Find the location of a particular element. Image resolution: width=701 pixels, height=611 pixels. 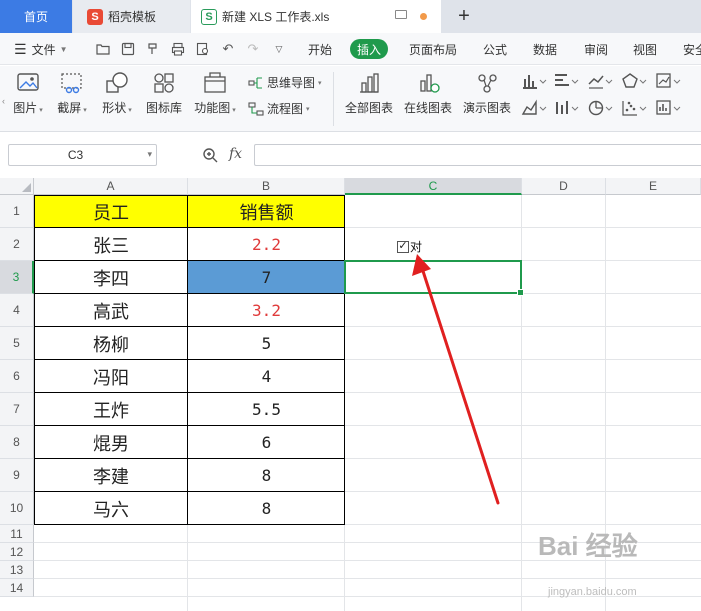

chevron-down-icon: ▾ is located at coordinates (149, 154).